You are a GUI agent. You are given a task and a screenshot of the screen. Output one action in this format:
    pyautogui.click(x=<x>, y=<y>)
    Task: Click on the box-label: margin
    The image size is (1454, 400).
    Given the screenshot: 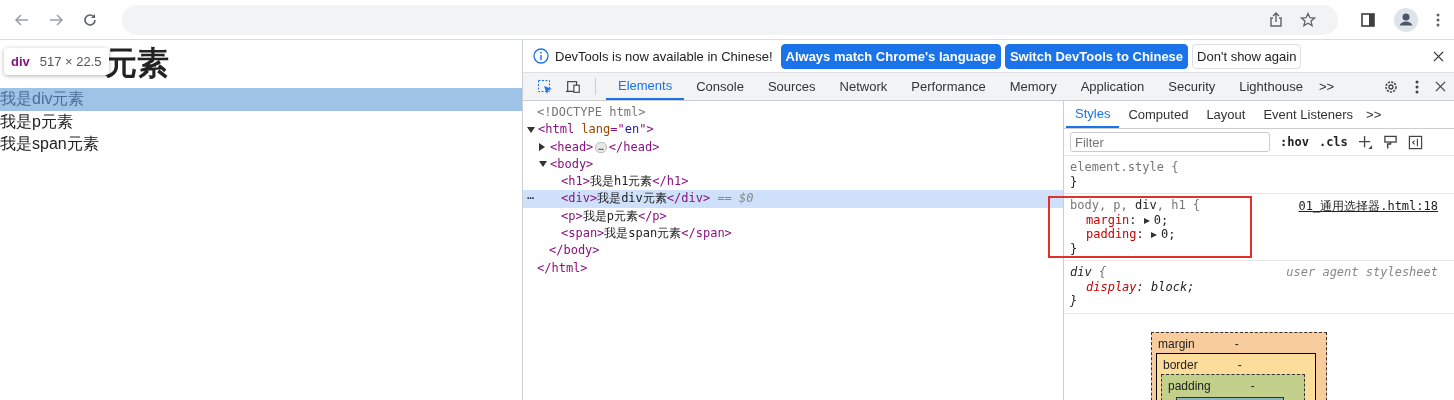 What is the action you would take?
    pyautogui.click(x=1176, y=343)
    